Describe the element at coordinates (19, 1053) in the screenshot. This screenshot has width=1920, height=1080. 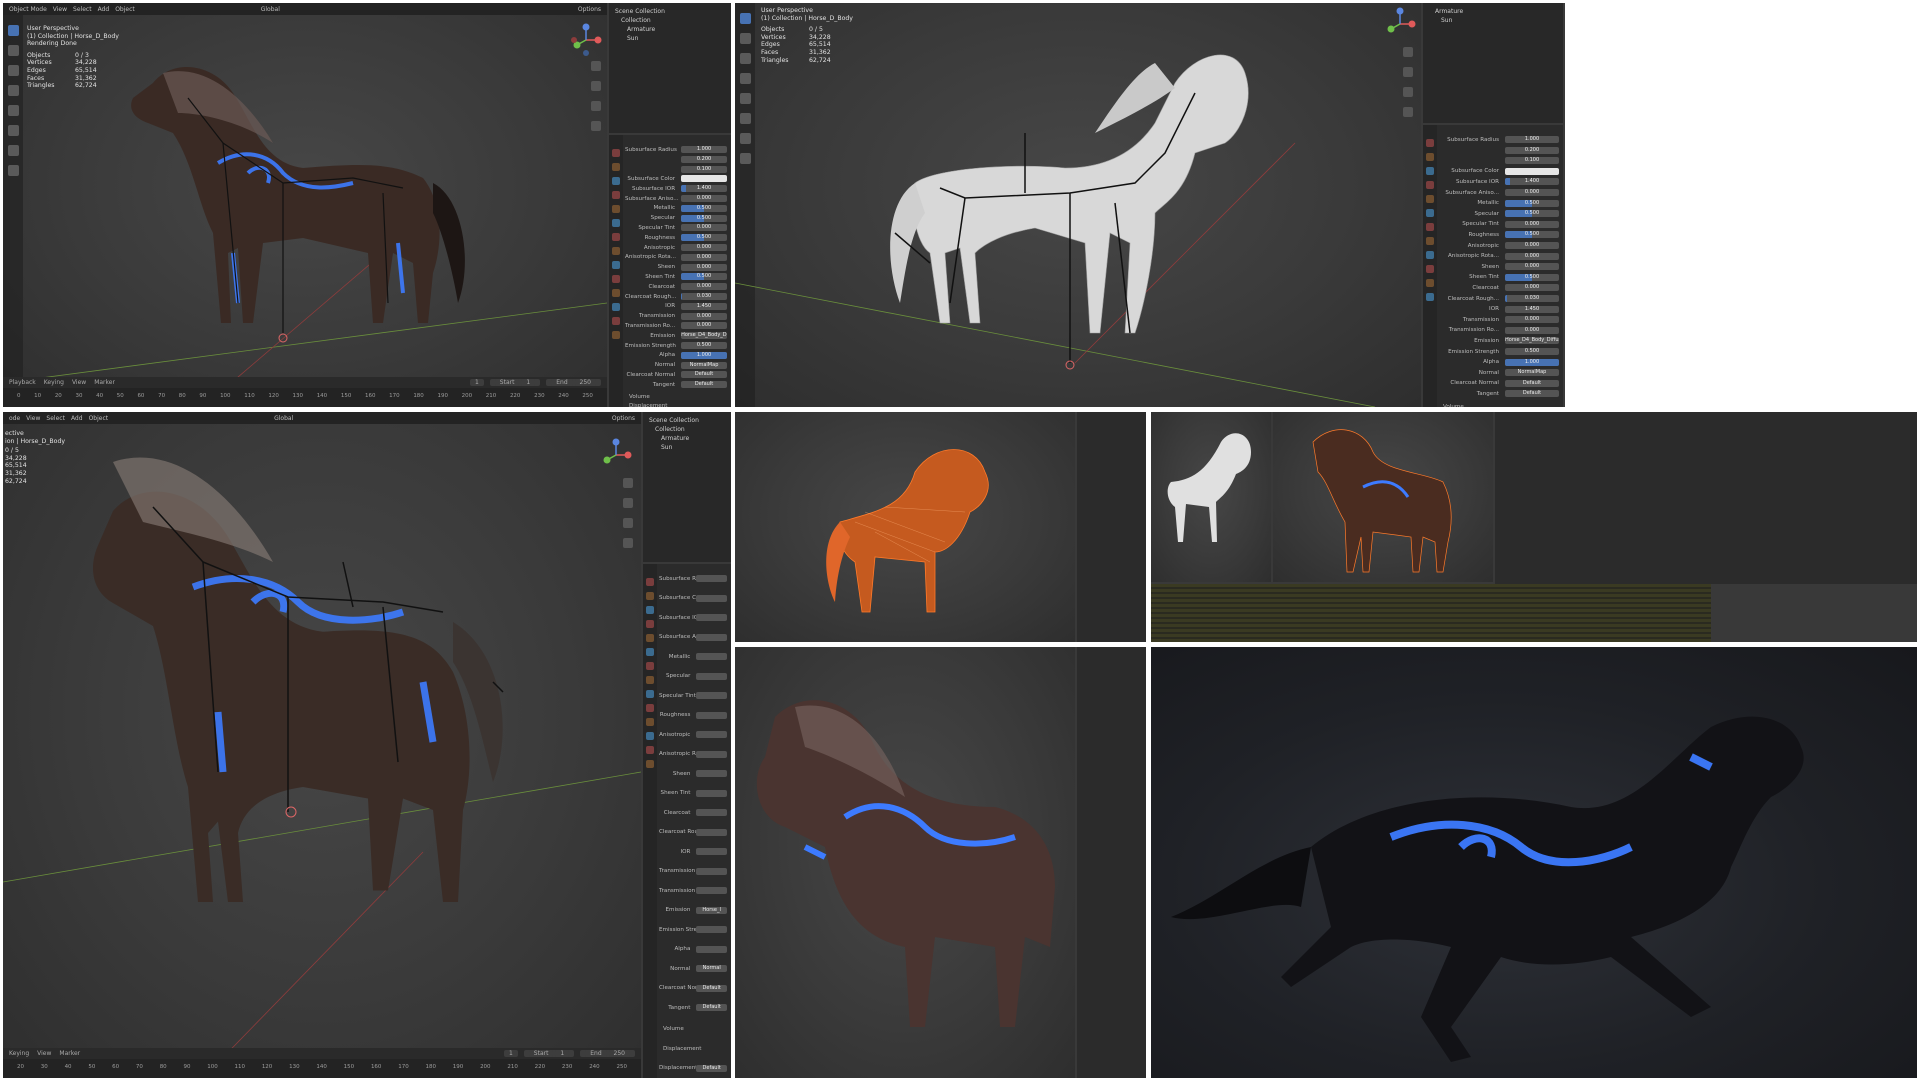
I see `timeline-menu-keying: Keying` at that location.